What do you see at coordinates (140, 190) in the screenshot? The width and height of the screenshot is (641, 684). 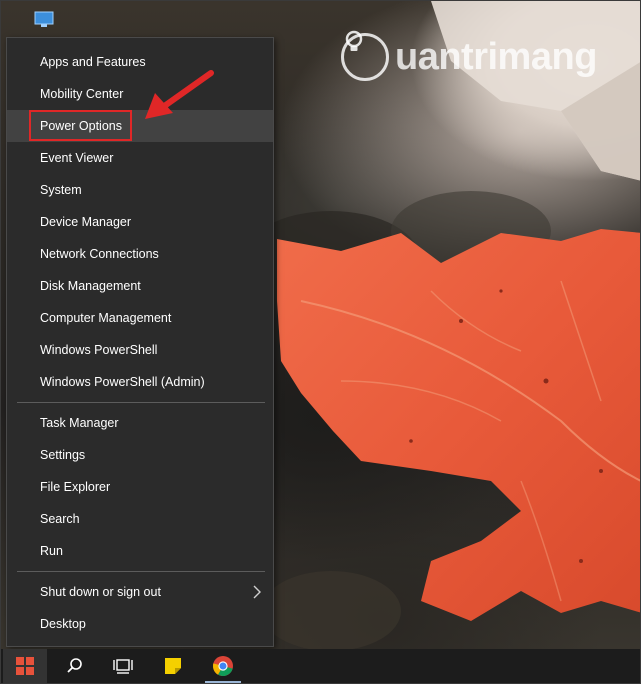 I see `menu-item-system: System` at bounding box center [140, 190].